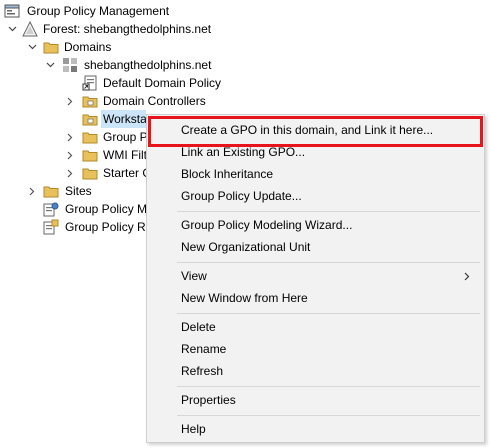 The width and height of the screenshot is (490, 448). Describe the element at coordinates (227, 174) in the screenshot. I see `menu-item-label: Block Inheritance` at that location.